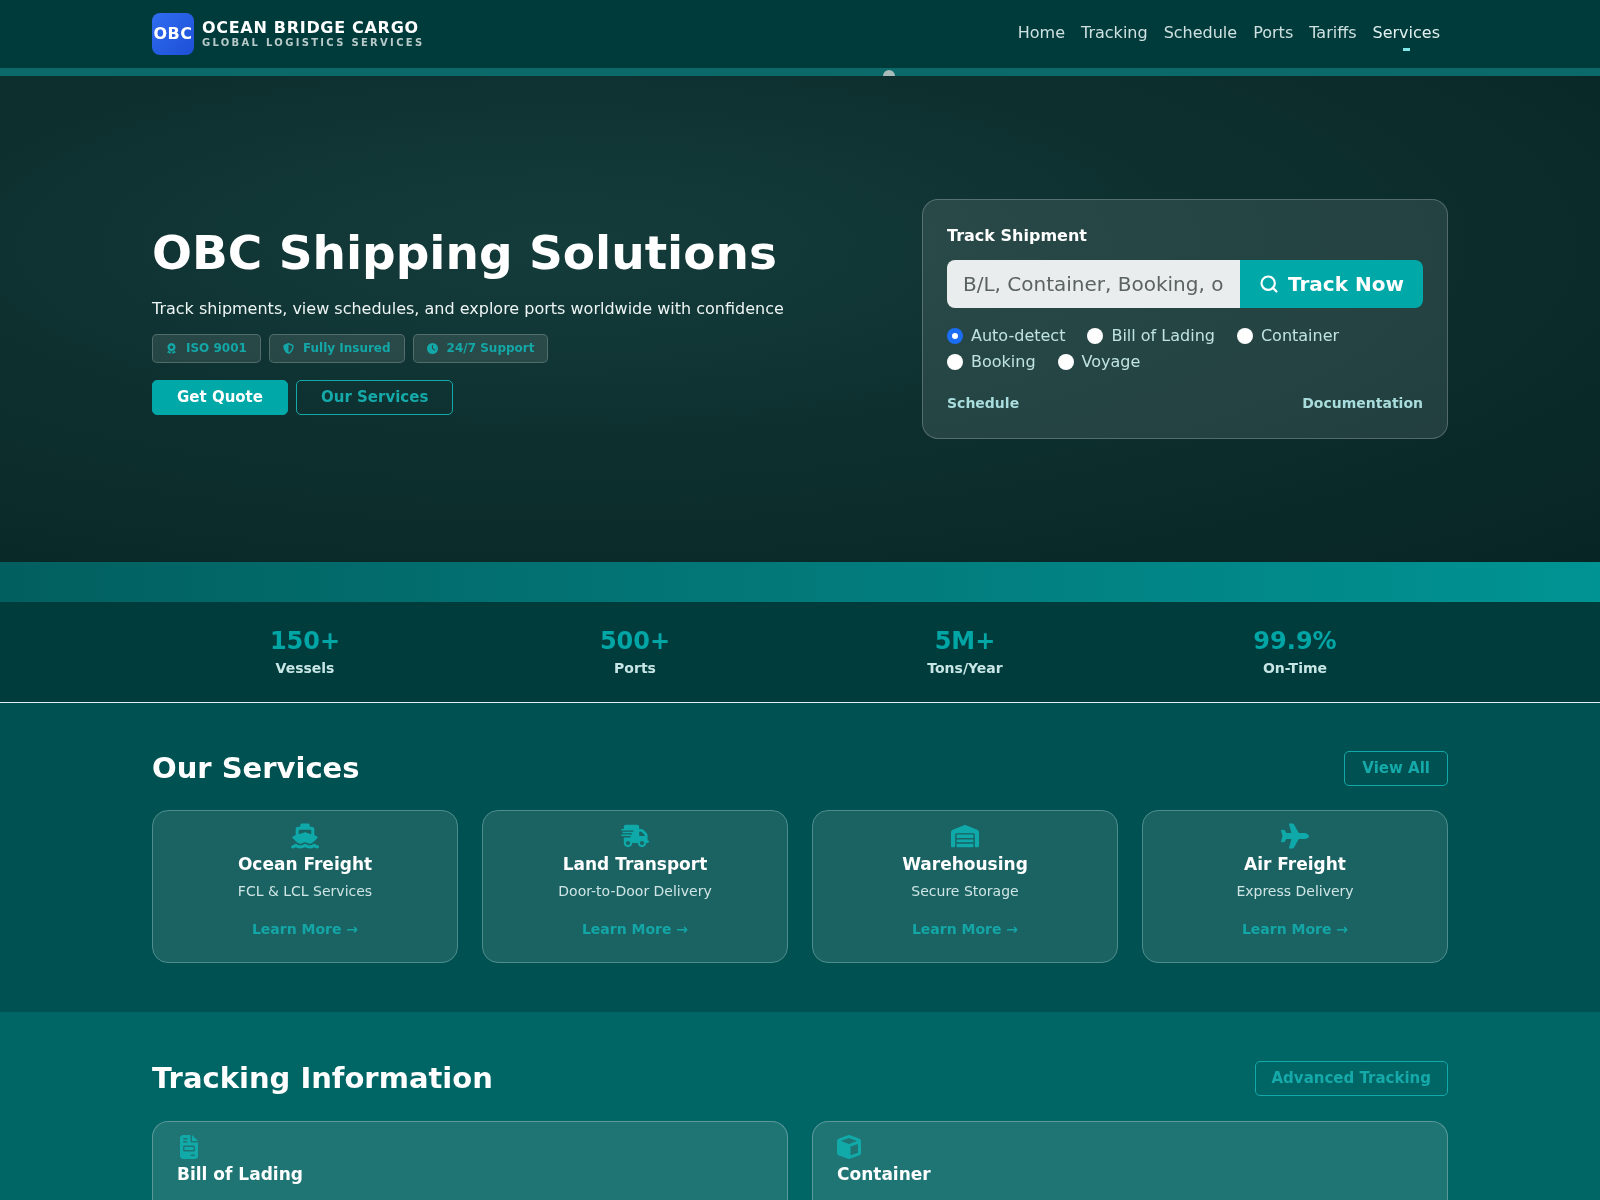 The width and height of the screenshot is (1600, 1200). What do you see at coordinates (1295, 891) in the screenshot?
I see `service-description: Express Delivery` at bounding box center [1295, 891].